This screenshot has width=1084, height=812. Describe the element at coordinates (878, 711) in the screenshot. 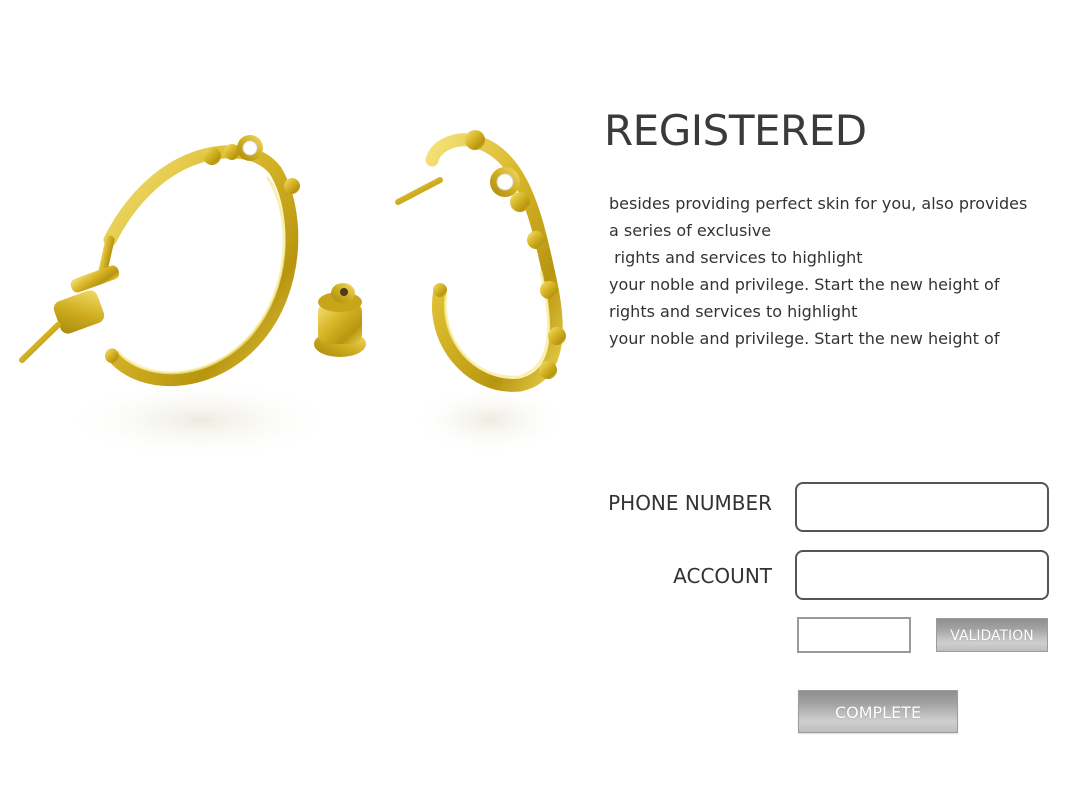

I see `complete-button: COMPLETE` at that location.